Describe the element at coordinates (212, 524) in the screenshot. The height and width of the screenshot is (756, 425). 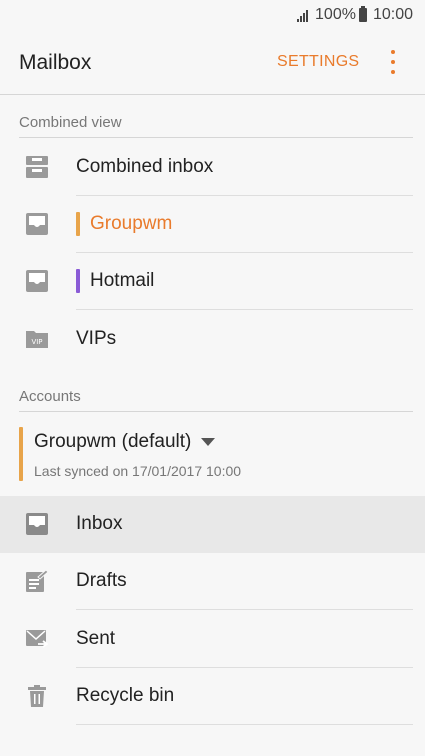
I see `folder-inbox-item: Inbox` at that location.